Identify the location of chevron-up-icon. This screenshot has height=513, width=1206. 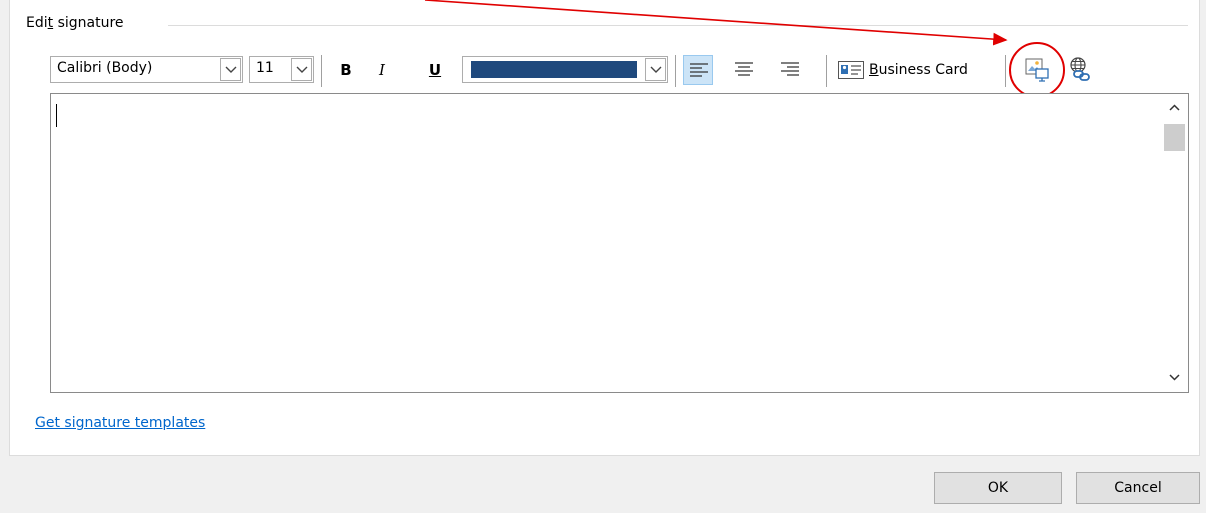
(1174, 107).